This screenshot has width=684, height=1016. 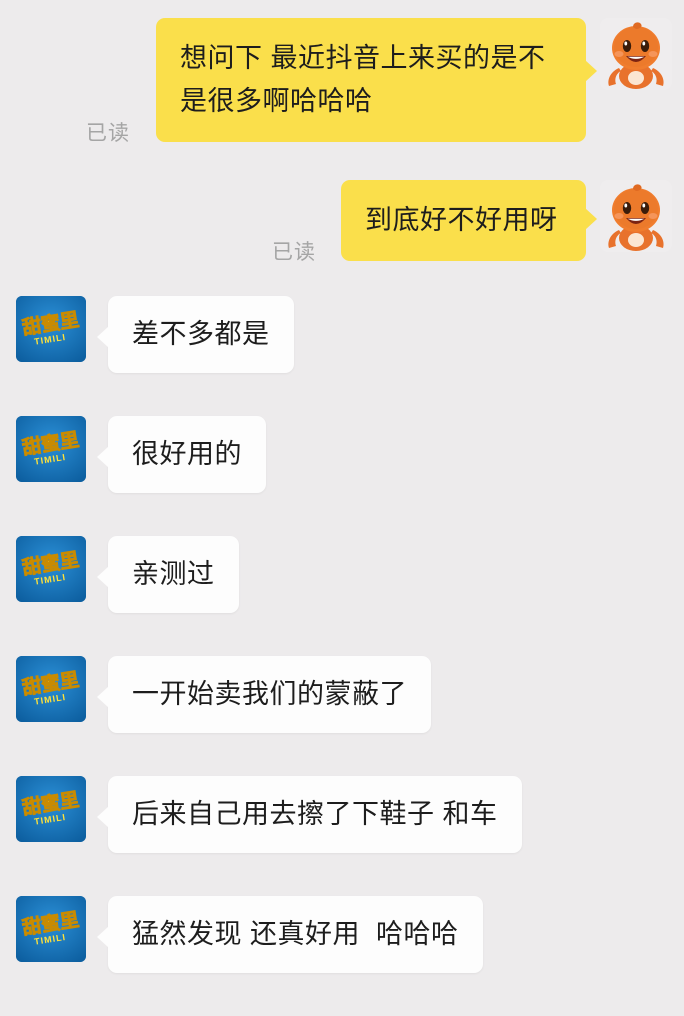 I want to click on message-row-outgoing-1: 已读 想问下 最近抖音上来买的是不 是很多啊哈哈哈, so click(x=342, y=81).